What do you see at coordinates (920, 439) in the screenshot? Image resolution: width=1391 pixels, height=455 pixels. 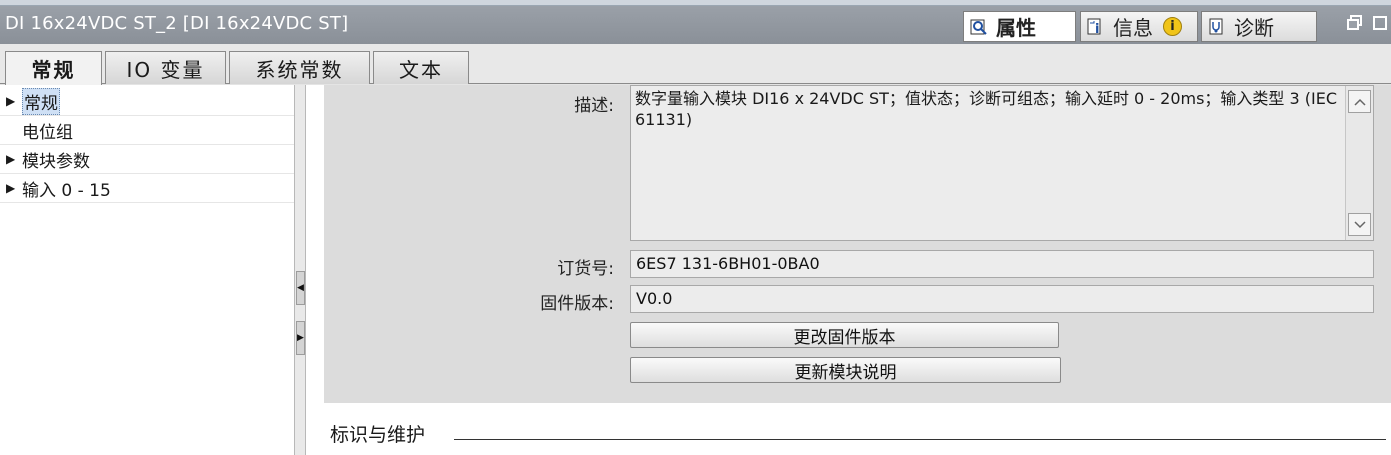 I see `section-divider` at bounding box center [920, 439].